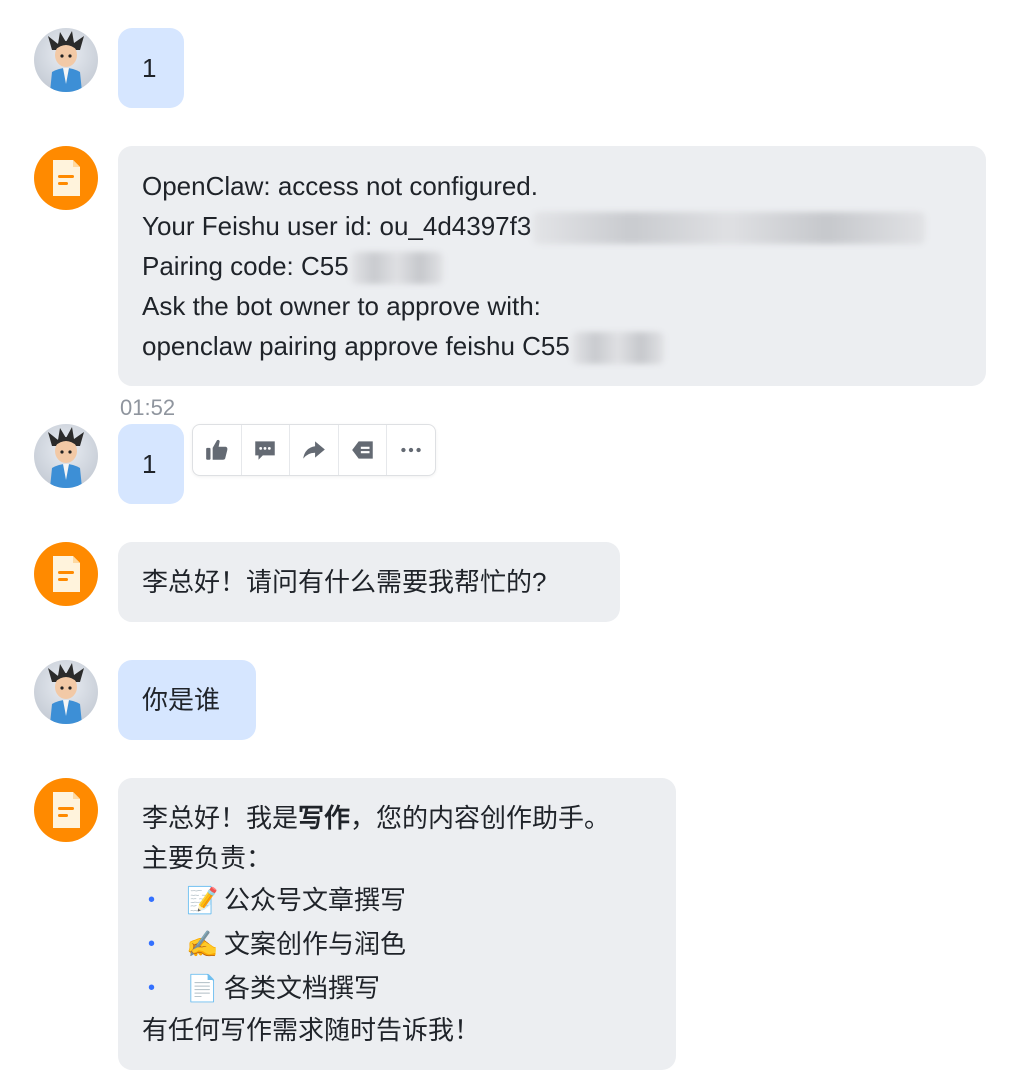 This screenshot has width=1022, height=1082. I want to click on writing-hand-icon: ✍️, so click(202, 944).